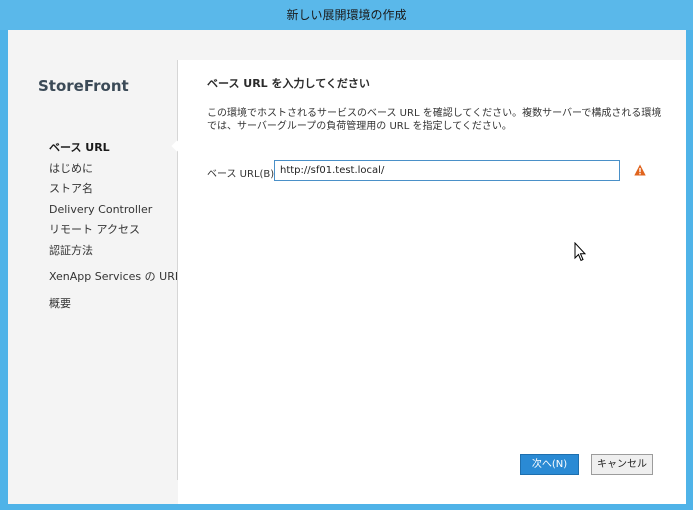  I want to click on sidebar-divider, so click(177, 270).